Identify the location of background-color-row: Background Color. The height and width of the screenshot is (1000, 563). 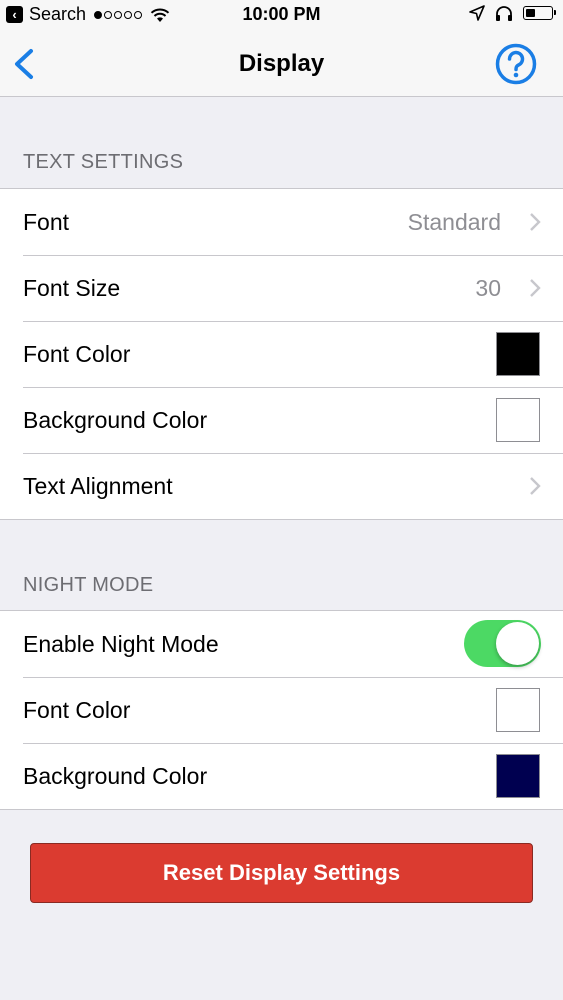
(281, 420).